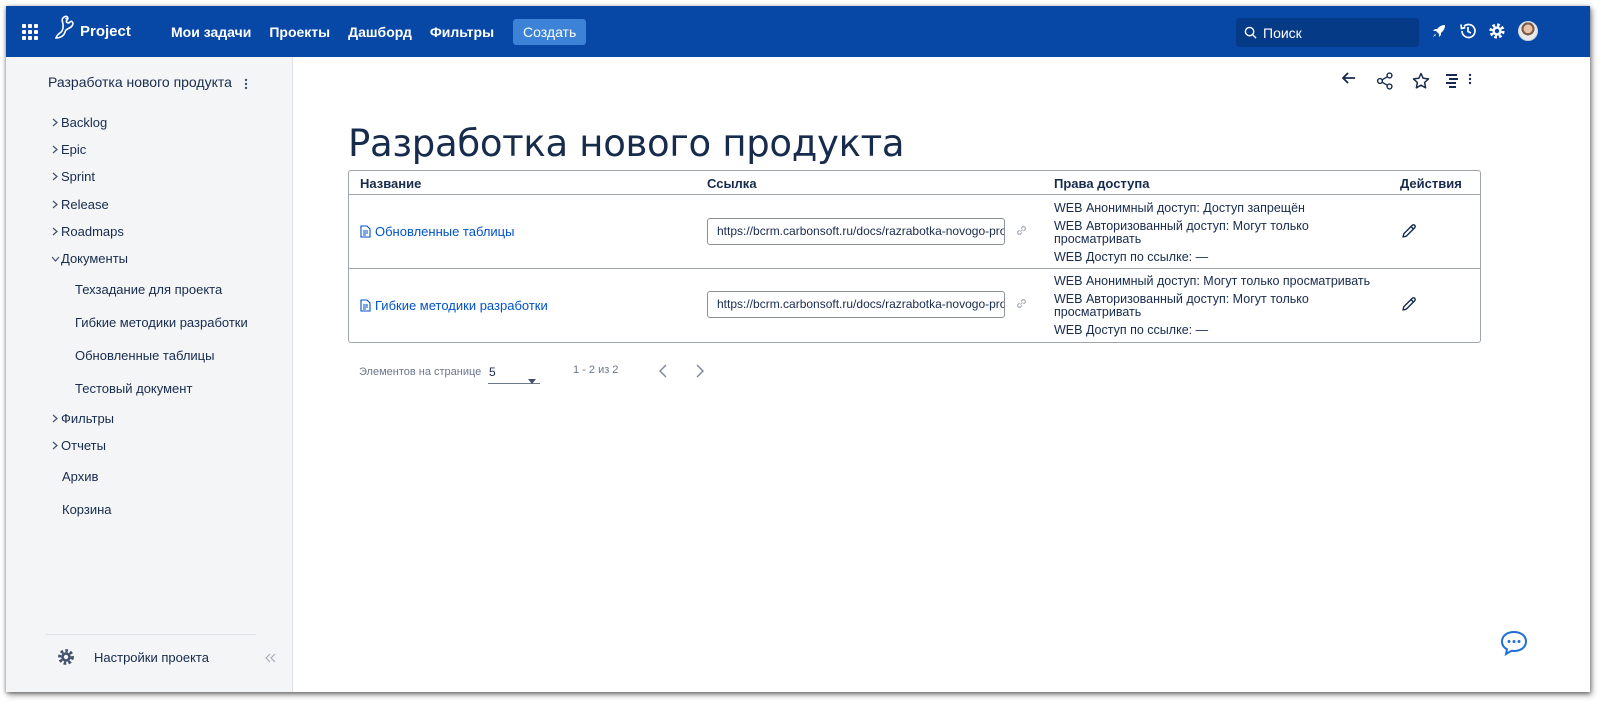 This screenshot has height=704, width=1600. I want to click on sidebar-item-release: Release, so click(79, 204).